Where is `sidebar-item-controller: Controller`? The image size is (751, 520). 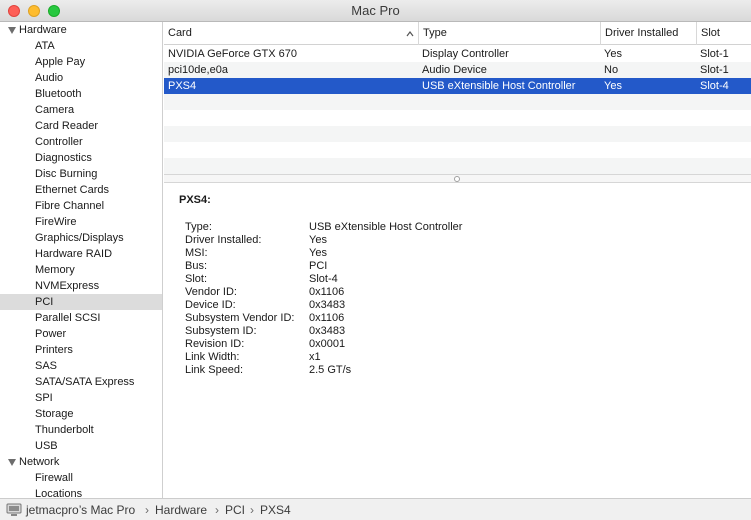 sidebar-item-controller: Controller is located at coordinates (81, 142).